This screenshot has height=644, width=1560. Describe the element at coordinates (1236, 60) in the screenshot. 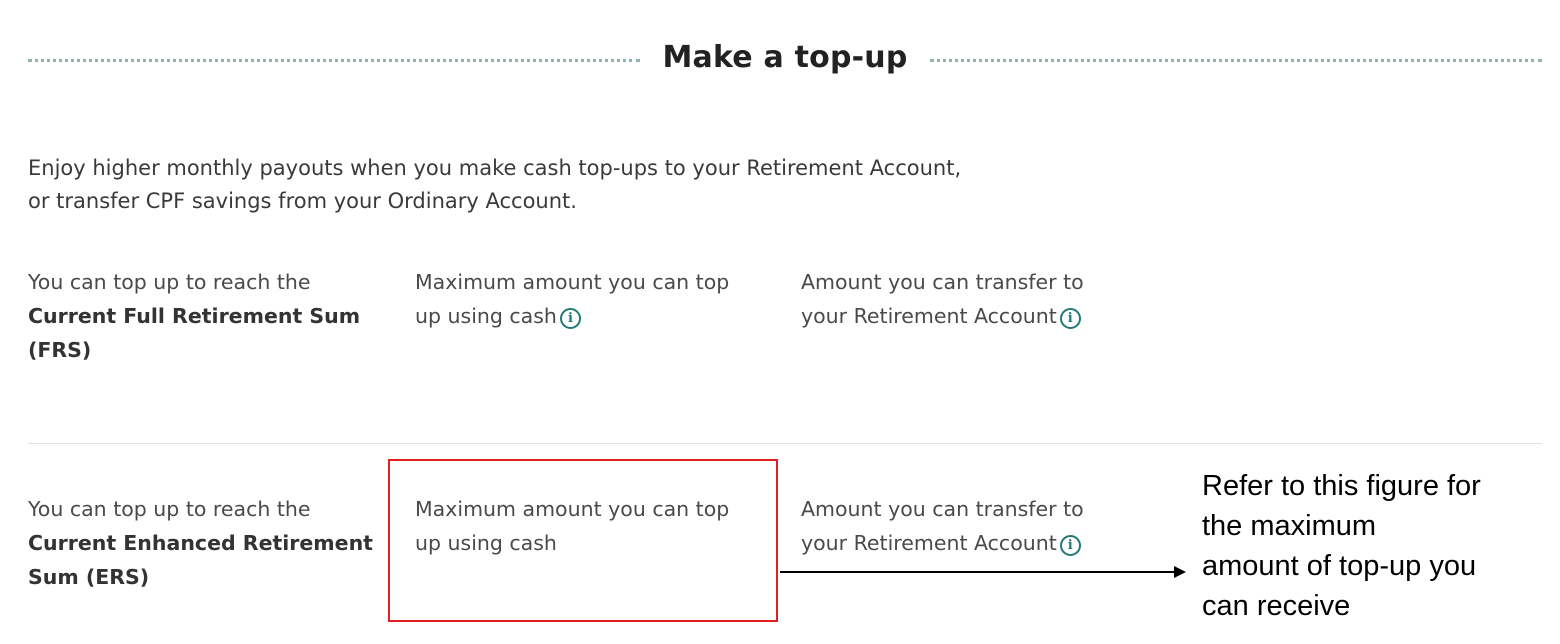

I see `header-divider-right` at that location.